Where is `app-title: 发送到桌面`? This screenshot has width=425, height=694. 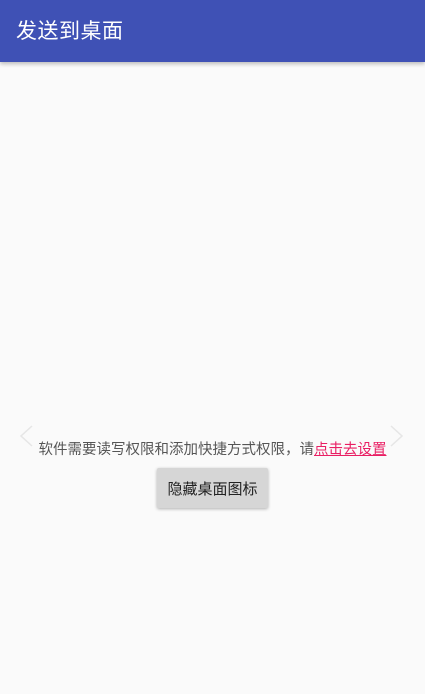
app-title: 发送到桌面 is located at coordinates (70, 31).